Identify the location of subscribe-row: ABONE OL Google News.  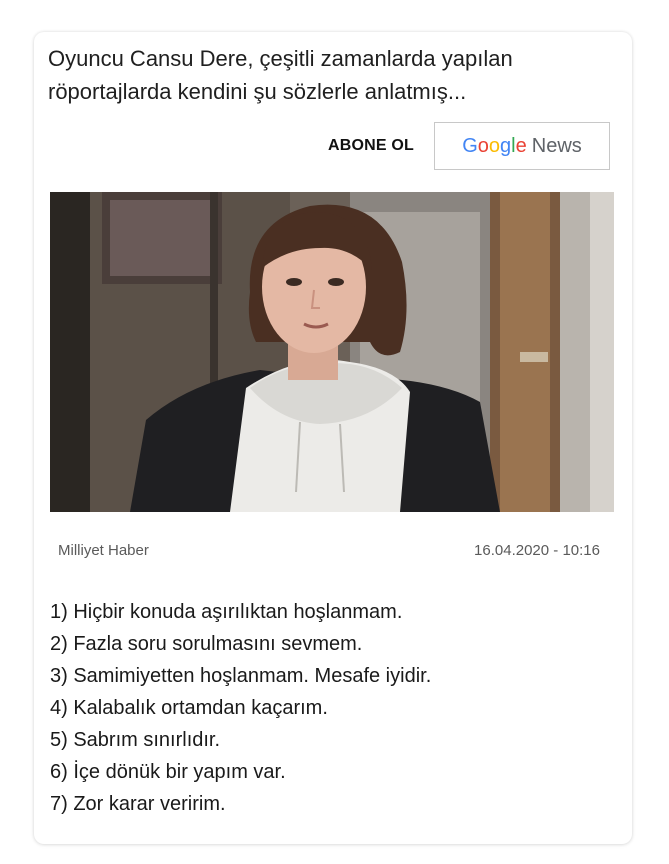
(333, 146).